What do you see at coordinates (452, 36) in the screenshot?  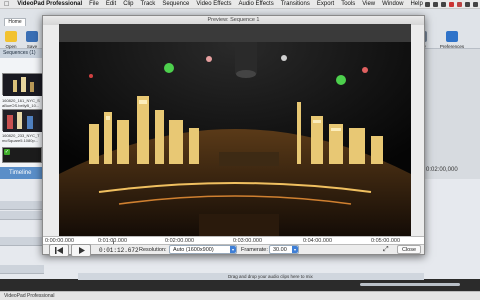 I see `preferences-icon` at bounding box center [452, 36].